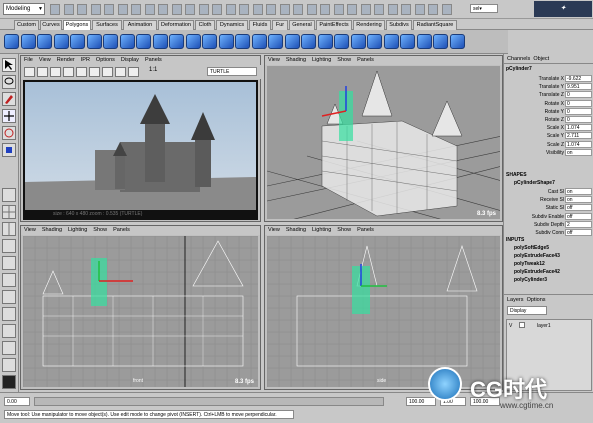 The width and height of the screenshot is (593, 423). What do you see at coordinates (321, 60) in the screenshot?
I see `persp-menu-lighting: Lighting` at bounding box center [321, 60].